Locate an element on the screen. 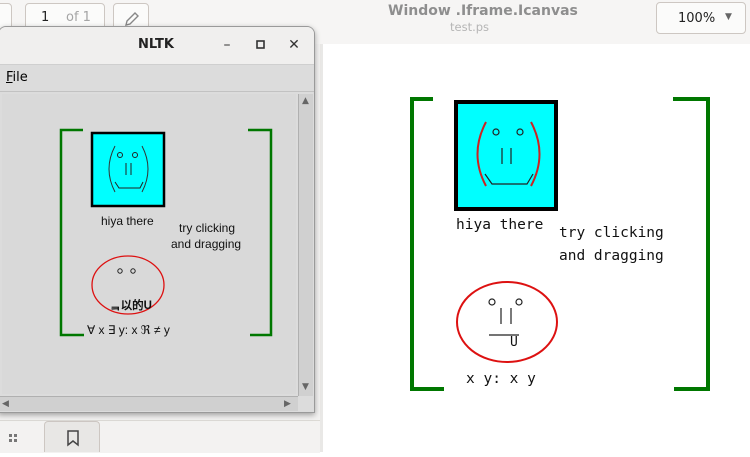 The image size is (750, 457). canvas-label-try1: try clicking is located at coordinates (207, 228).